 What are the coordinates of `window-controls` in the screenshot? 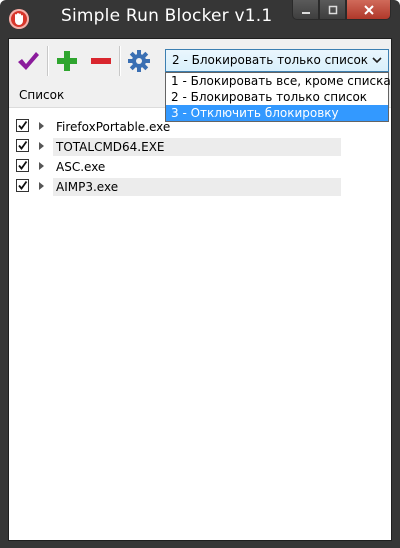 It's located at (341, 10).